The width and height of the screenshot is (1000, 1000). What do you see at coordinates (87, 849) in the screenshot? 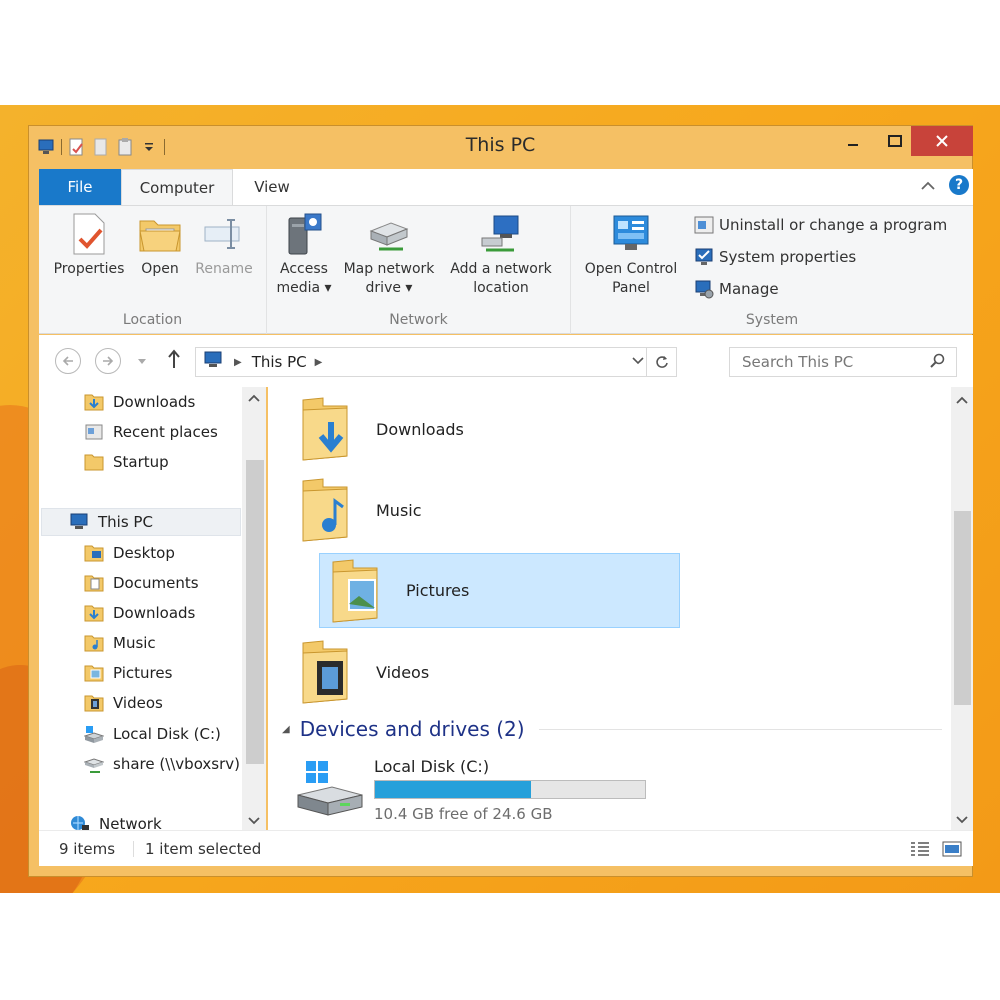
I see `status-item-count: 9 items` at bounding box center [87, 849].